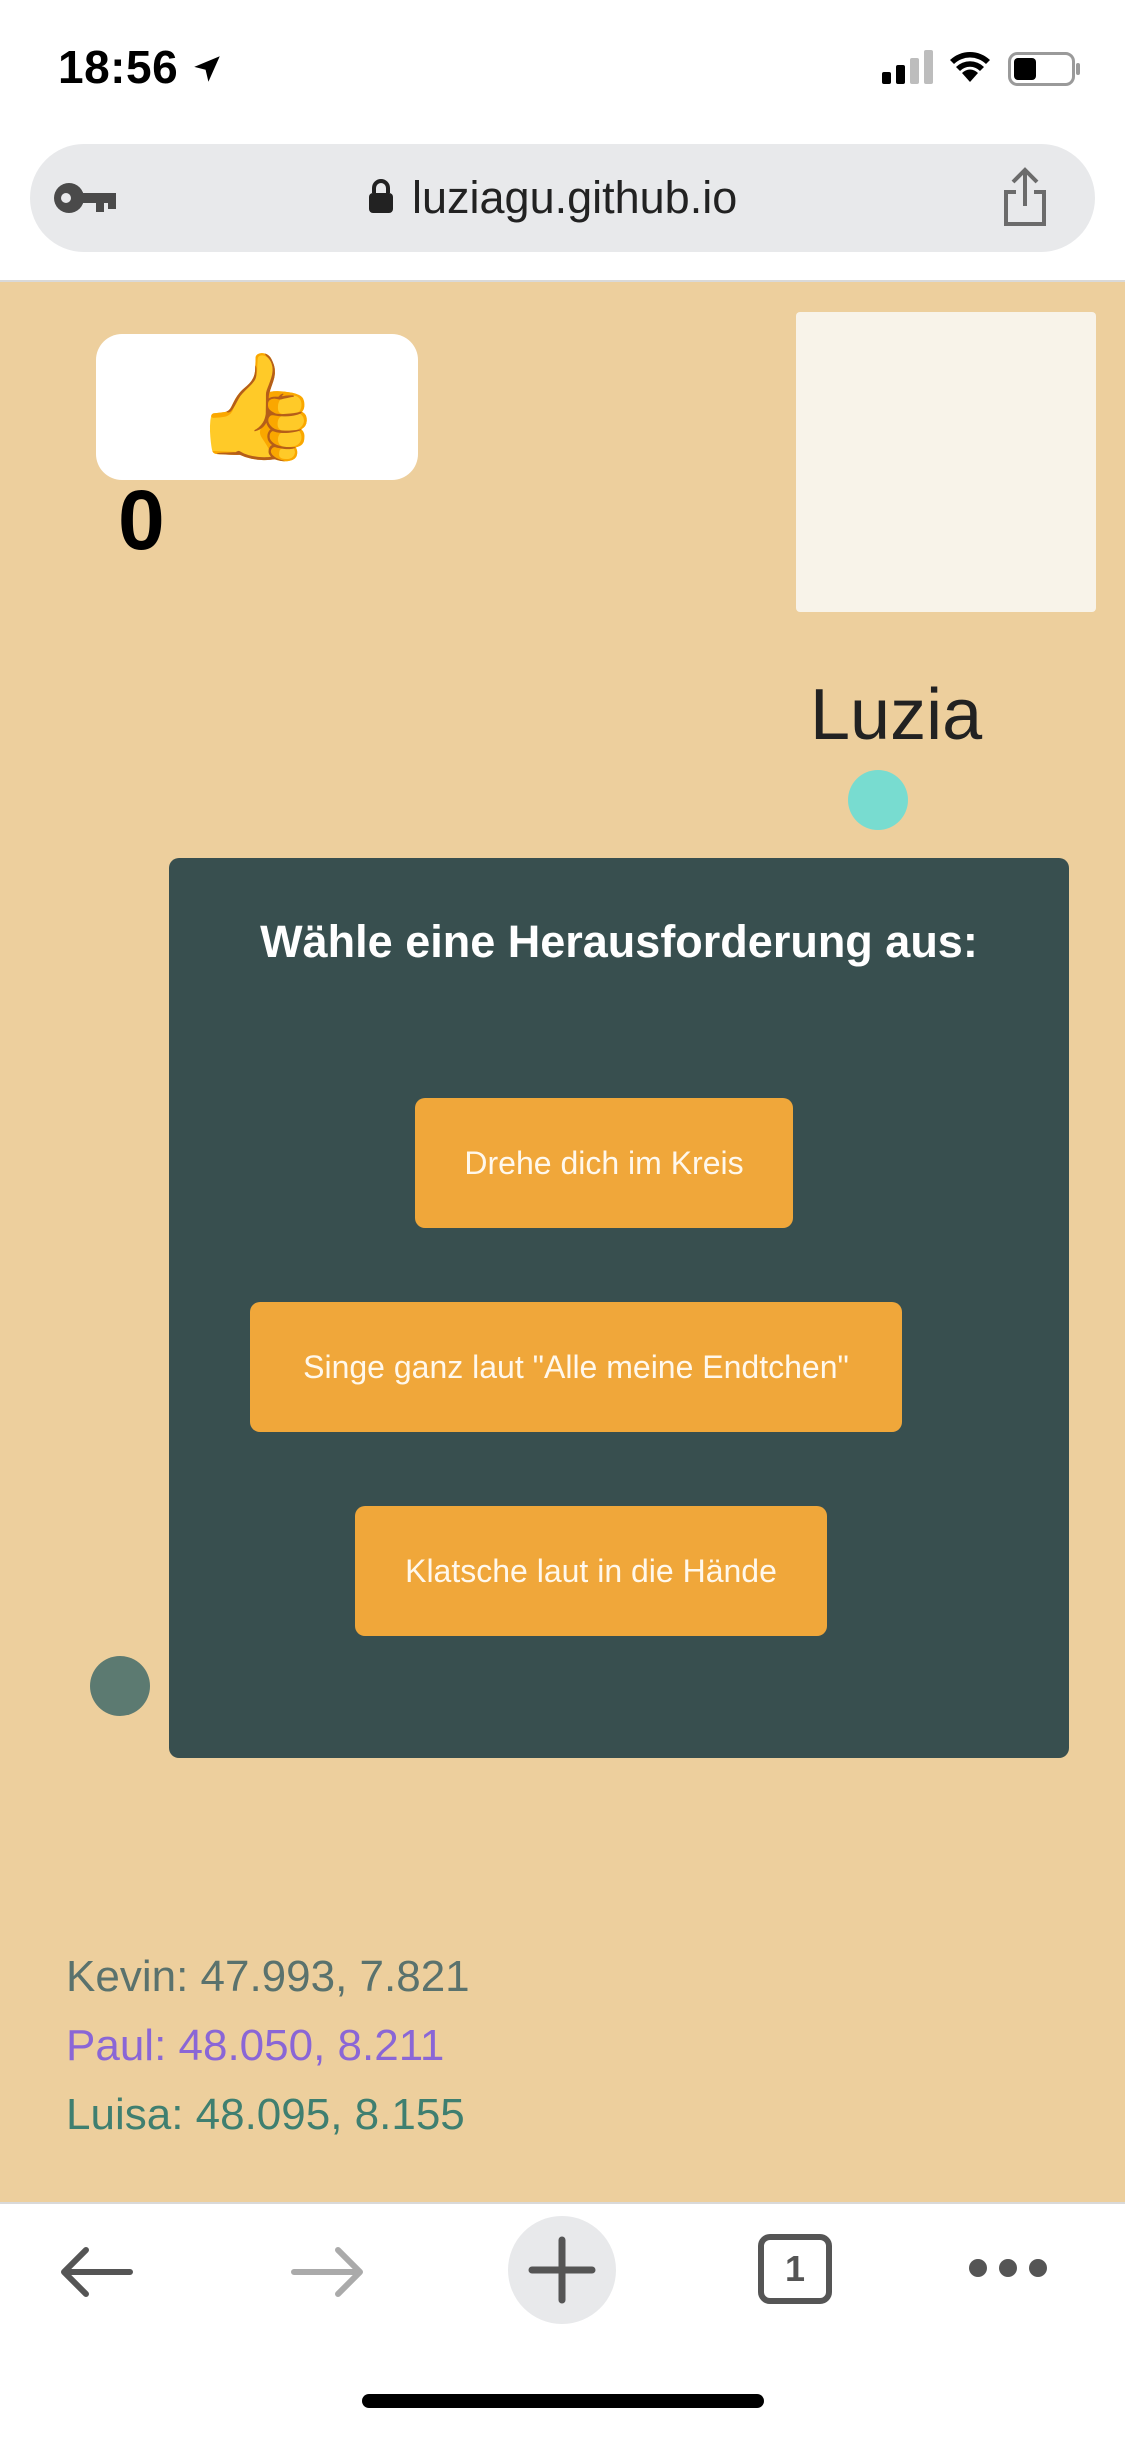 Image resolution: width=1125 pixels, height=2438 pixels. What do you see at coordinates (795, 2269) in the screenshot?
I see `tabs-button: 1` at bounding box center [795, 2269].